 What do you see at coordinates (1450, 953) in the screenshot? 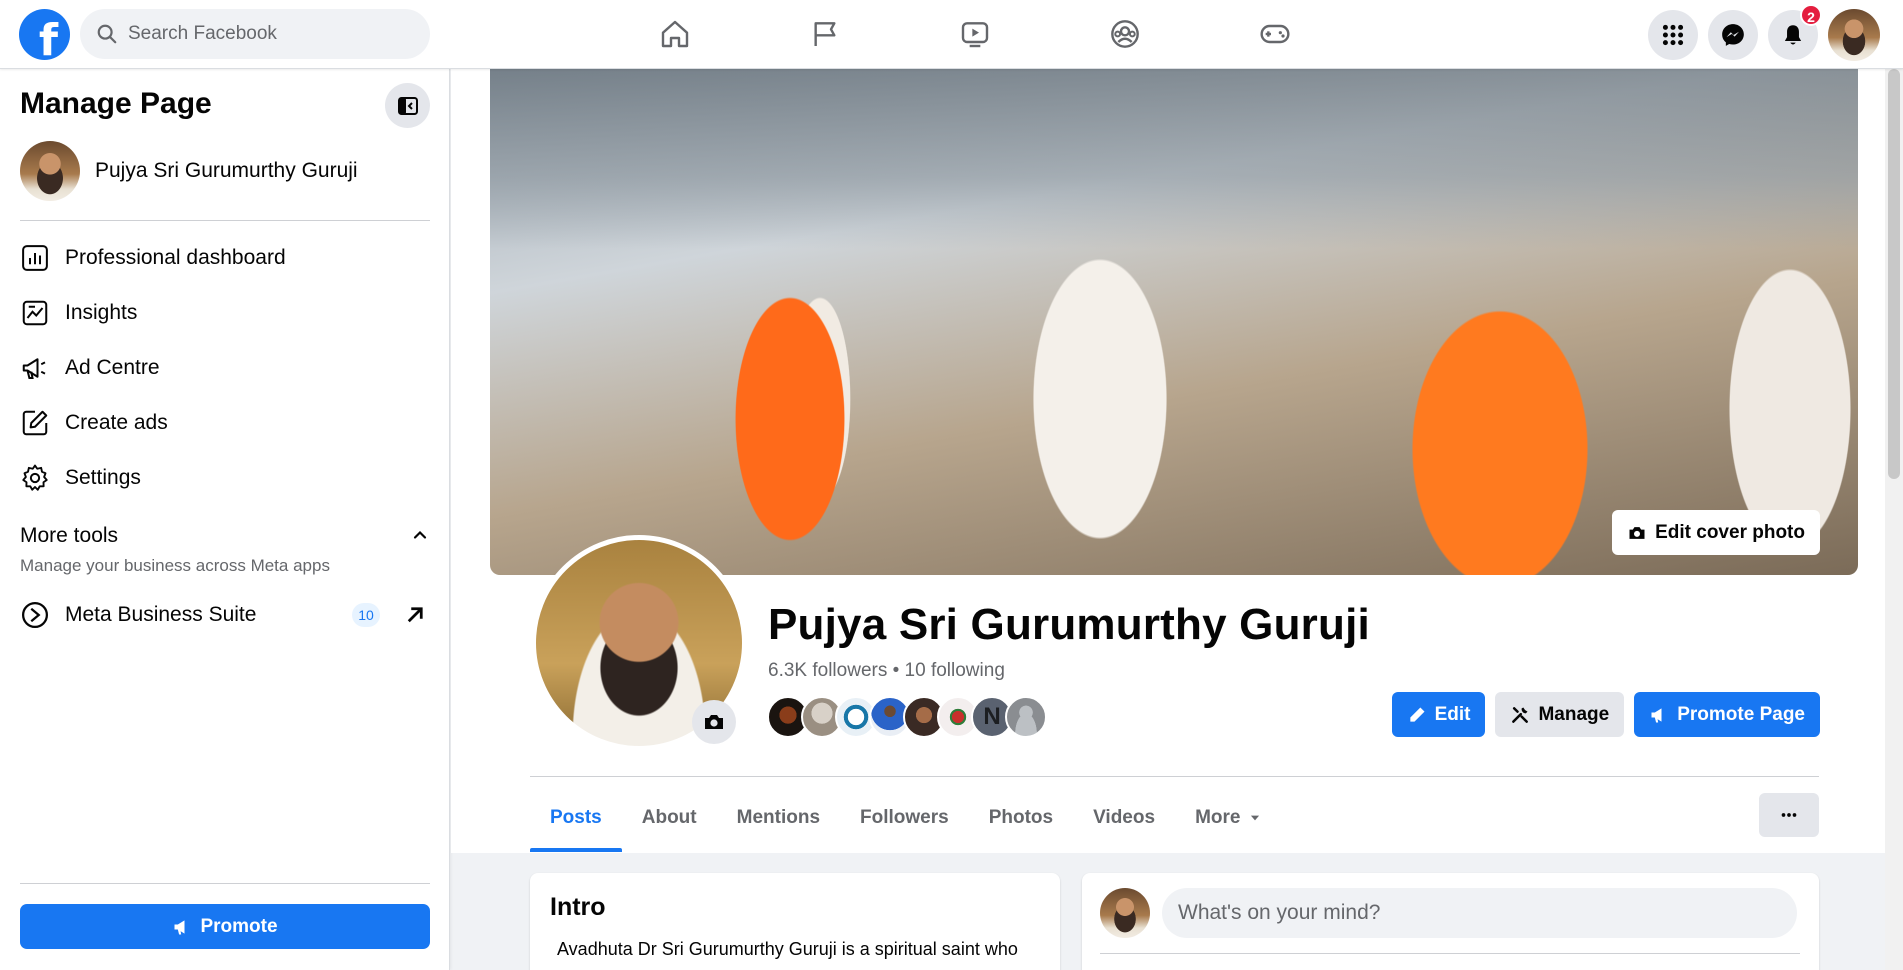
I see `composer-divider` at bounding box center [1450, 953].